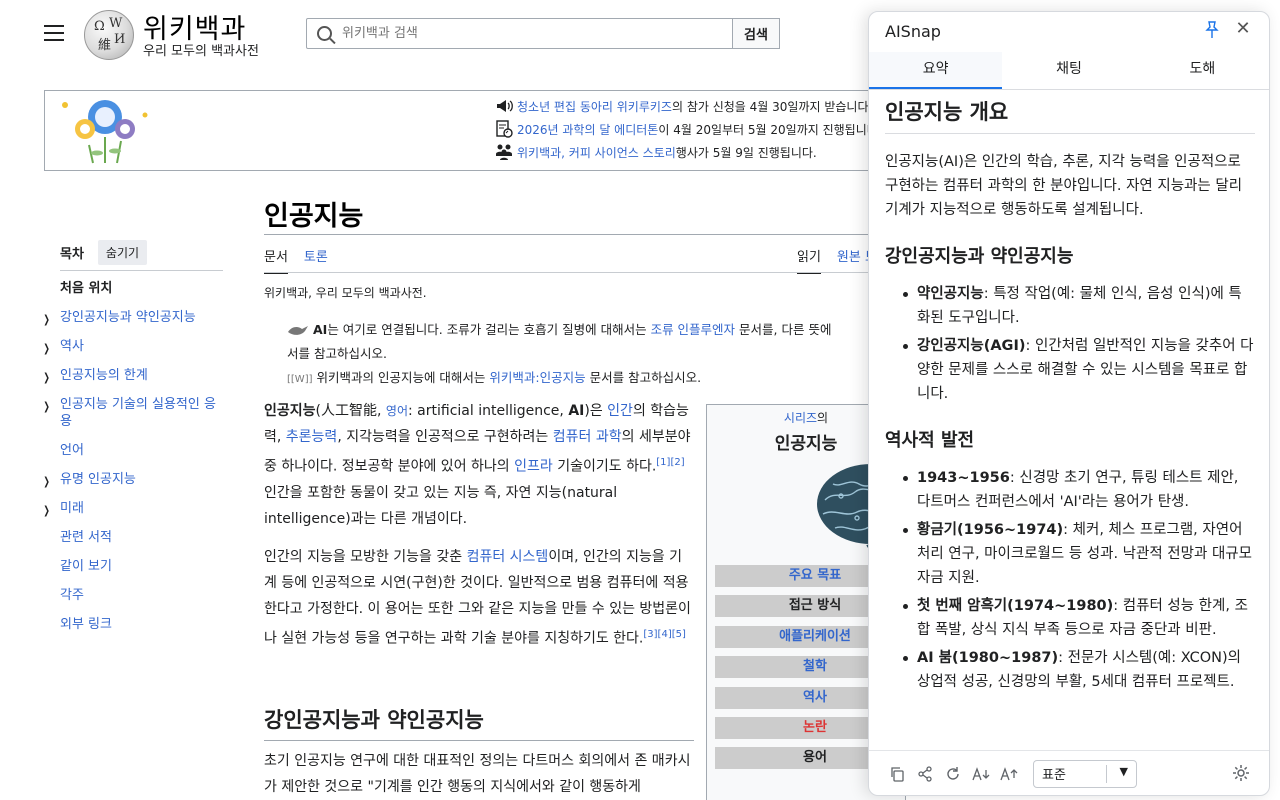 The image size is (1280, 800). What do you see at coordinates (122, 252) in the screenshot?
I see `toc-hide-button: 숨기기` at bounding box center [122, 252].